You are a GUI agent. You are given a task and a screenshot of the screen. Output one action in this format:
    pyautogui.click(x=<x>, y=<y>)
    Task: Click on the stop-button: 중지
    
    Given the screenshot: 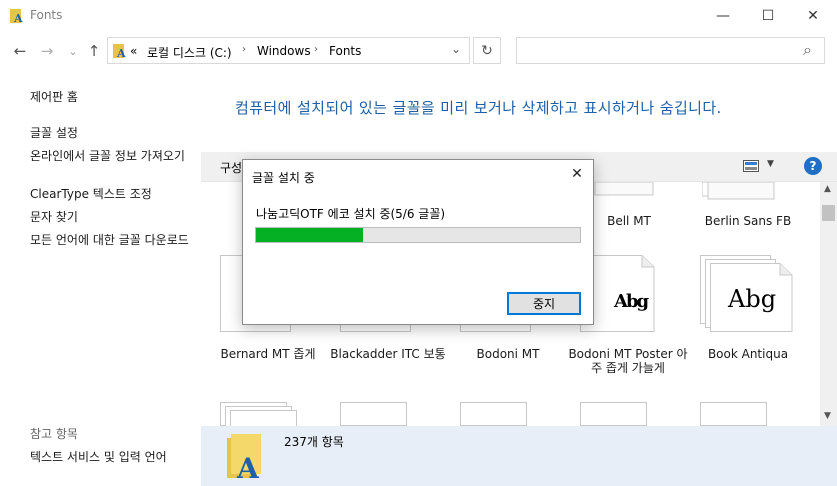 What is the action you would take?
    pyautogui.click(x=544, y=303)
    